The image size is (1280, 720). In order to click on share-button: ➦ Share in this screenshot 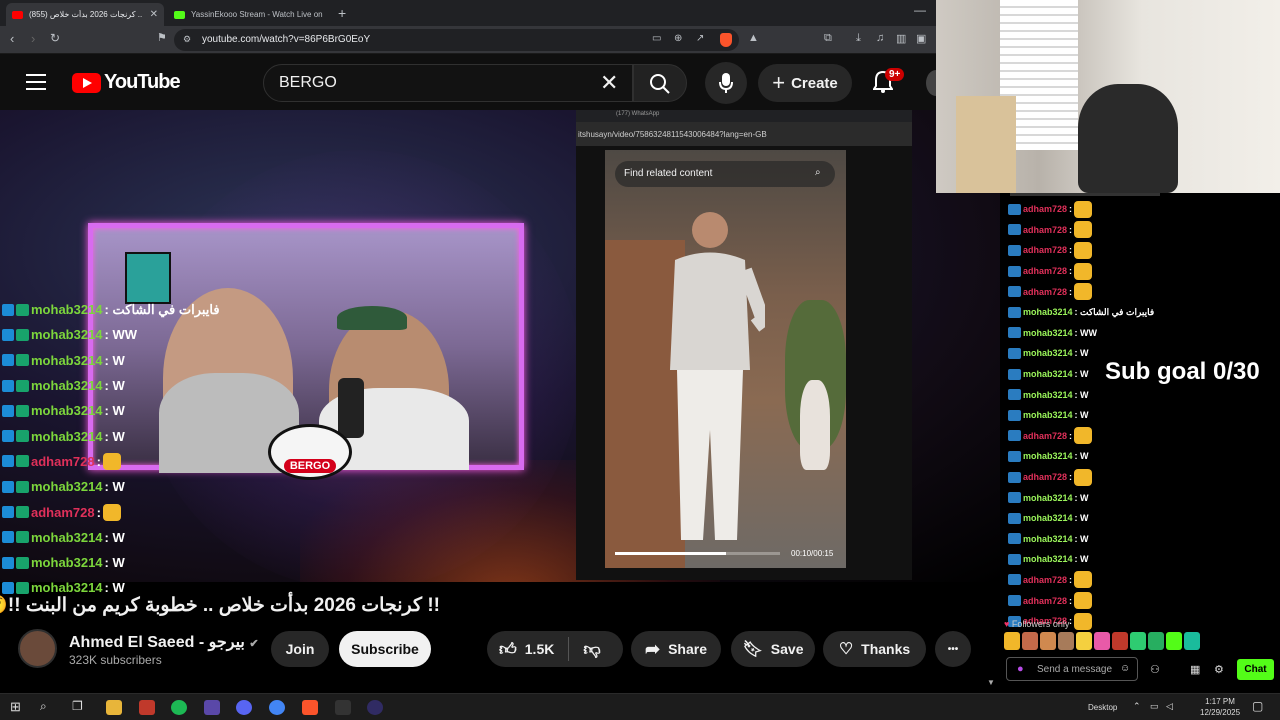, I will do `click(676, 649)`.